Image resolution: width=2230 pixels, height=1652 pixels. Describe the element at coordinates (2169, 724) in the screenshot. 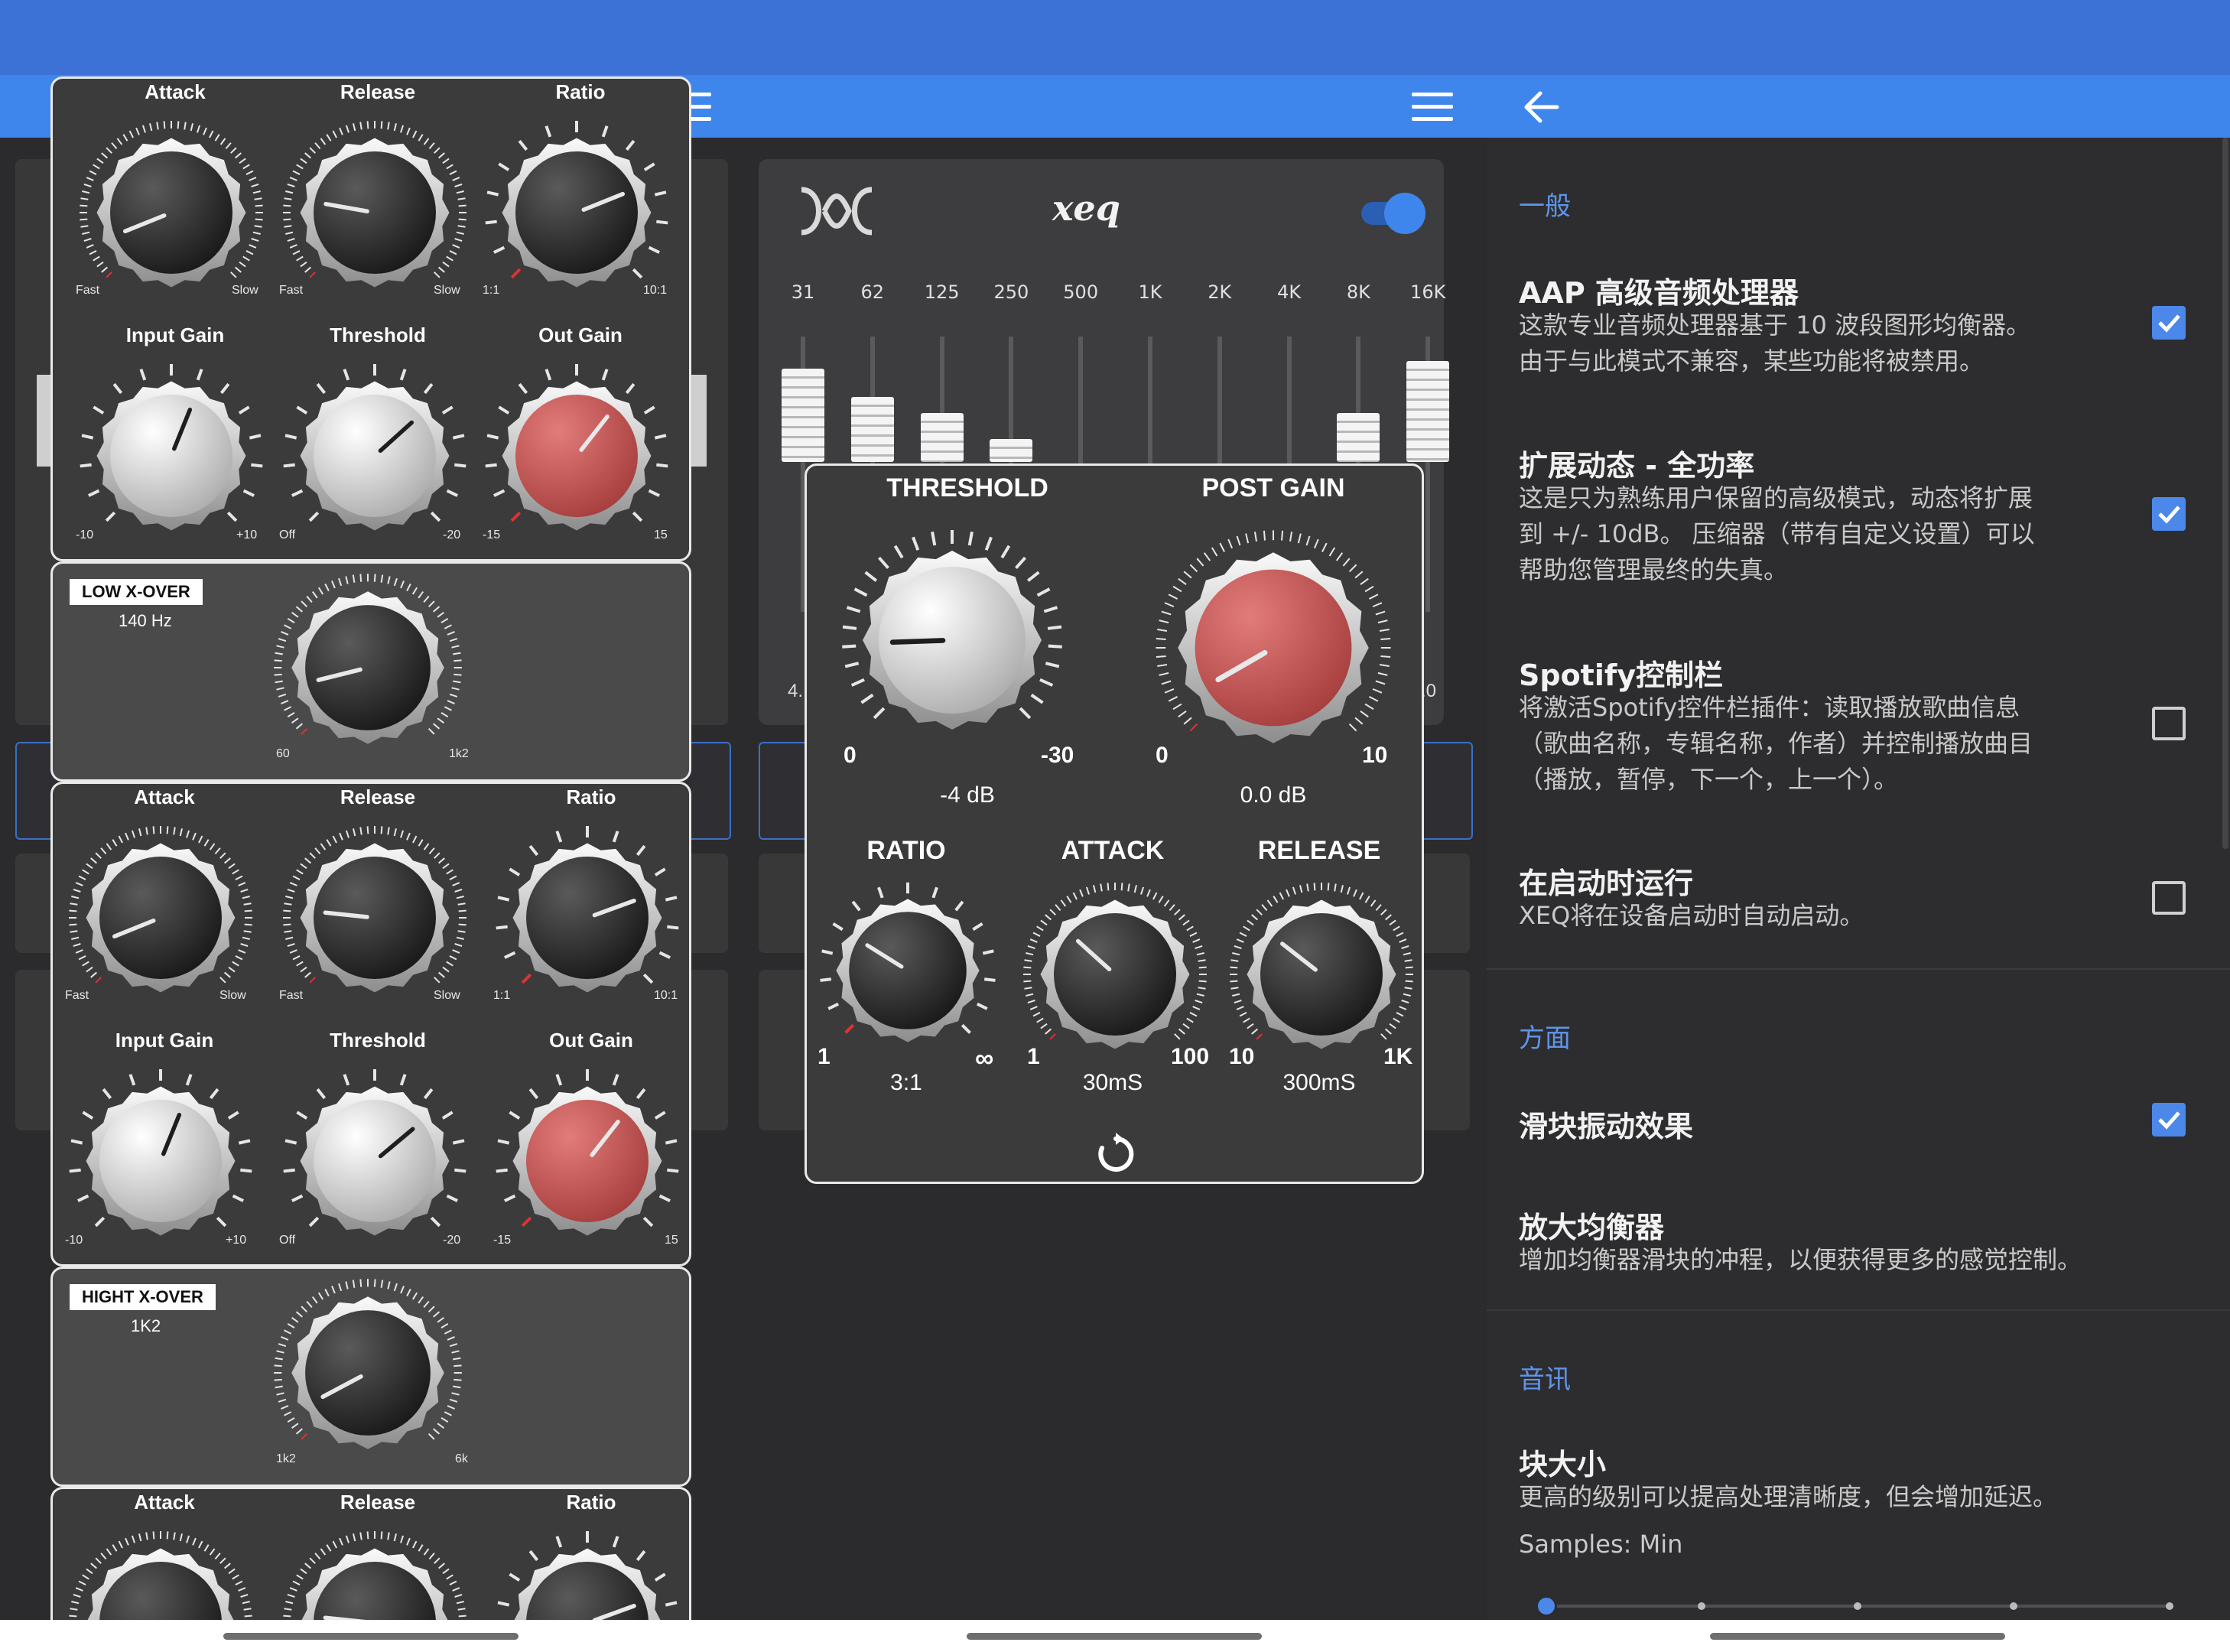

I see `spotify-checkbox` at that location.